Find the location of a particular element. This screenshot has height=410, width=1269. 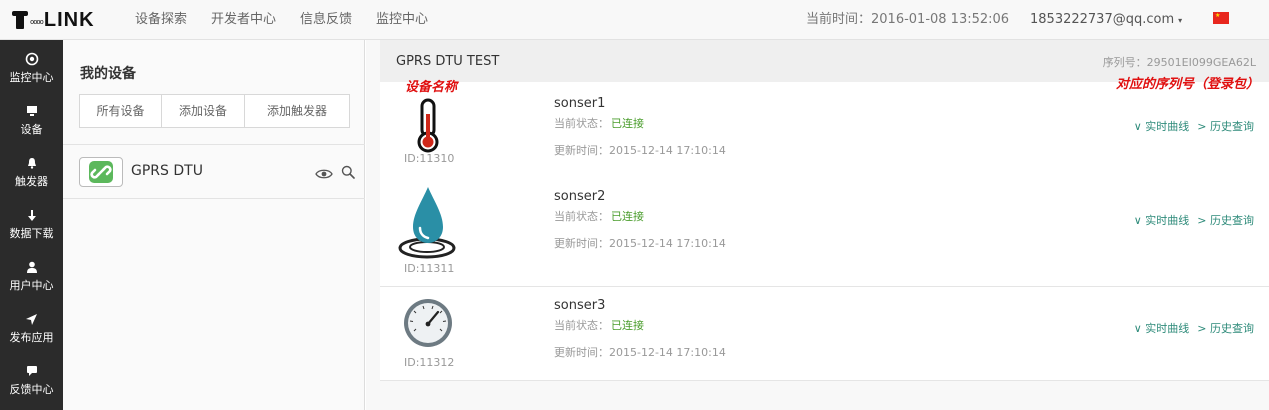

bell-icon is located at coordinates (31, 163).